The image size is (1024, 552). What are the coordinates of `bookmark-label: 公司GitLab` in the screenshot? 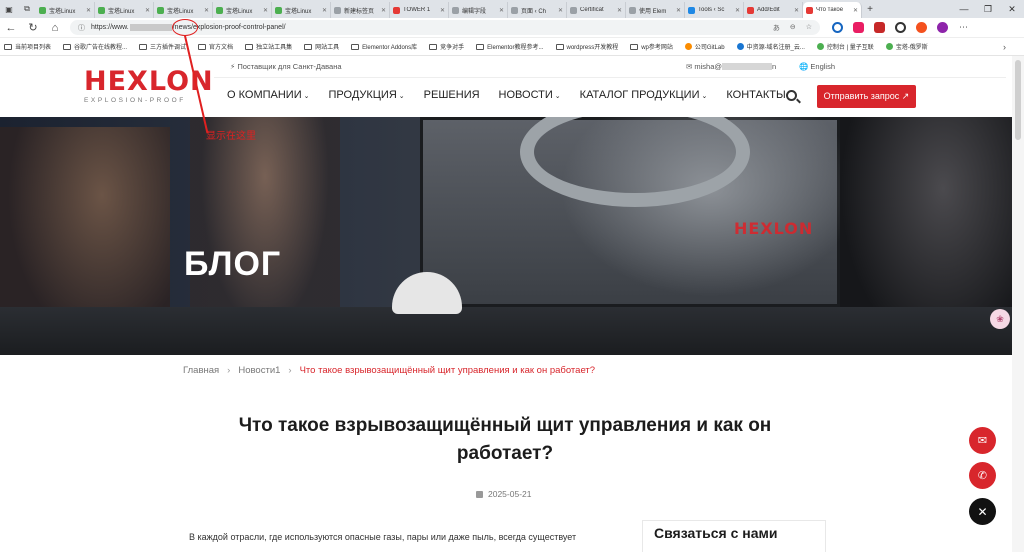 It's located at (709, 48).